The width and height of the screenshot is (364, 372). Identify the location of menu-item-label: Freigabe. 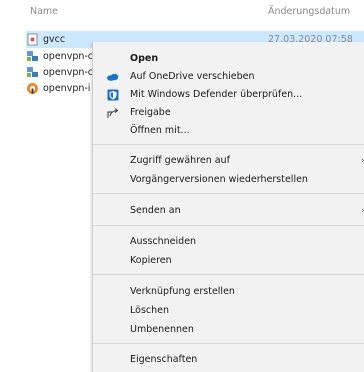
(150, 112).